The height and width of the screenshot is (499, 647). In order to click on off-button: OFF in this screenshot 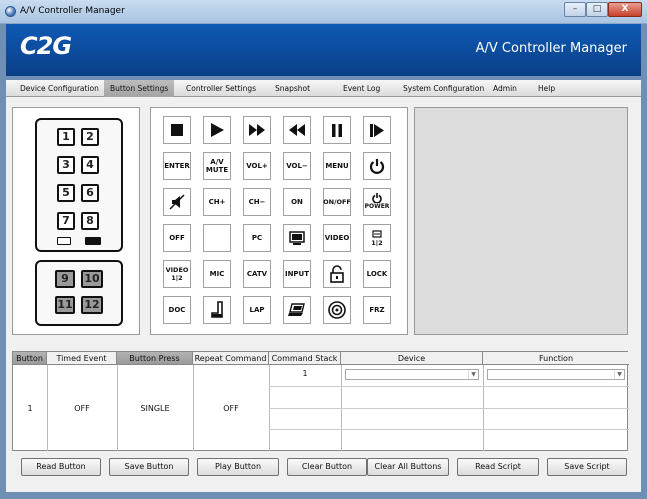, I will do `click(177, 238)`.